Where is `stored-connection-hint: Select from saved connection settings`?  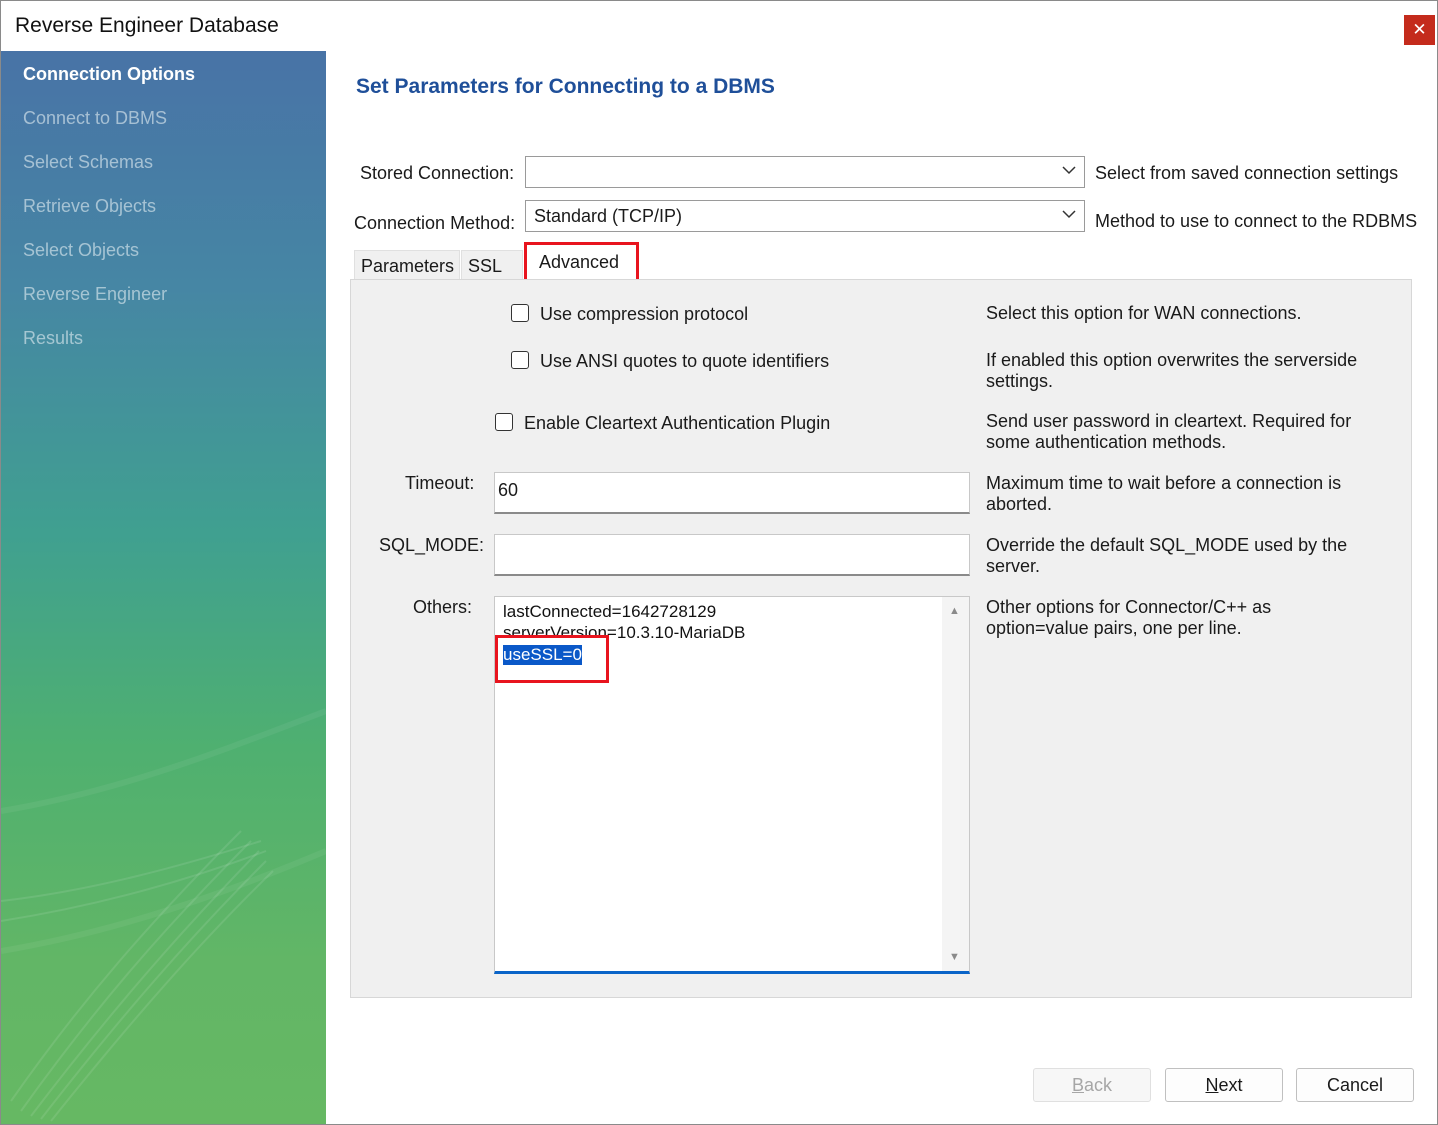 stored-connection-hint: Select from saved connection settings is located at coordinates (1247, 173).